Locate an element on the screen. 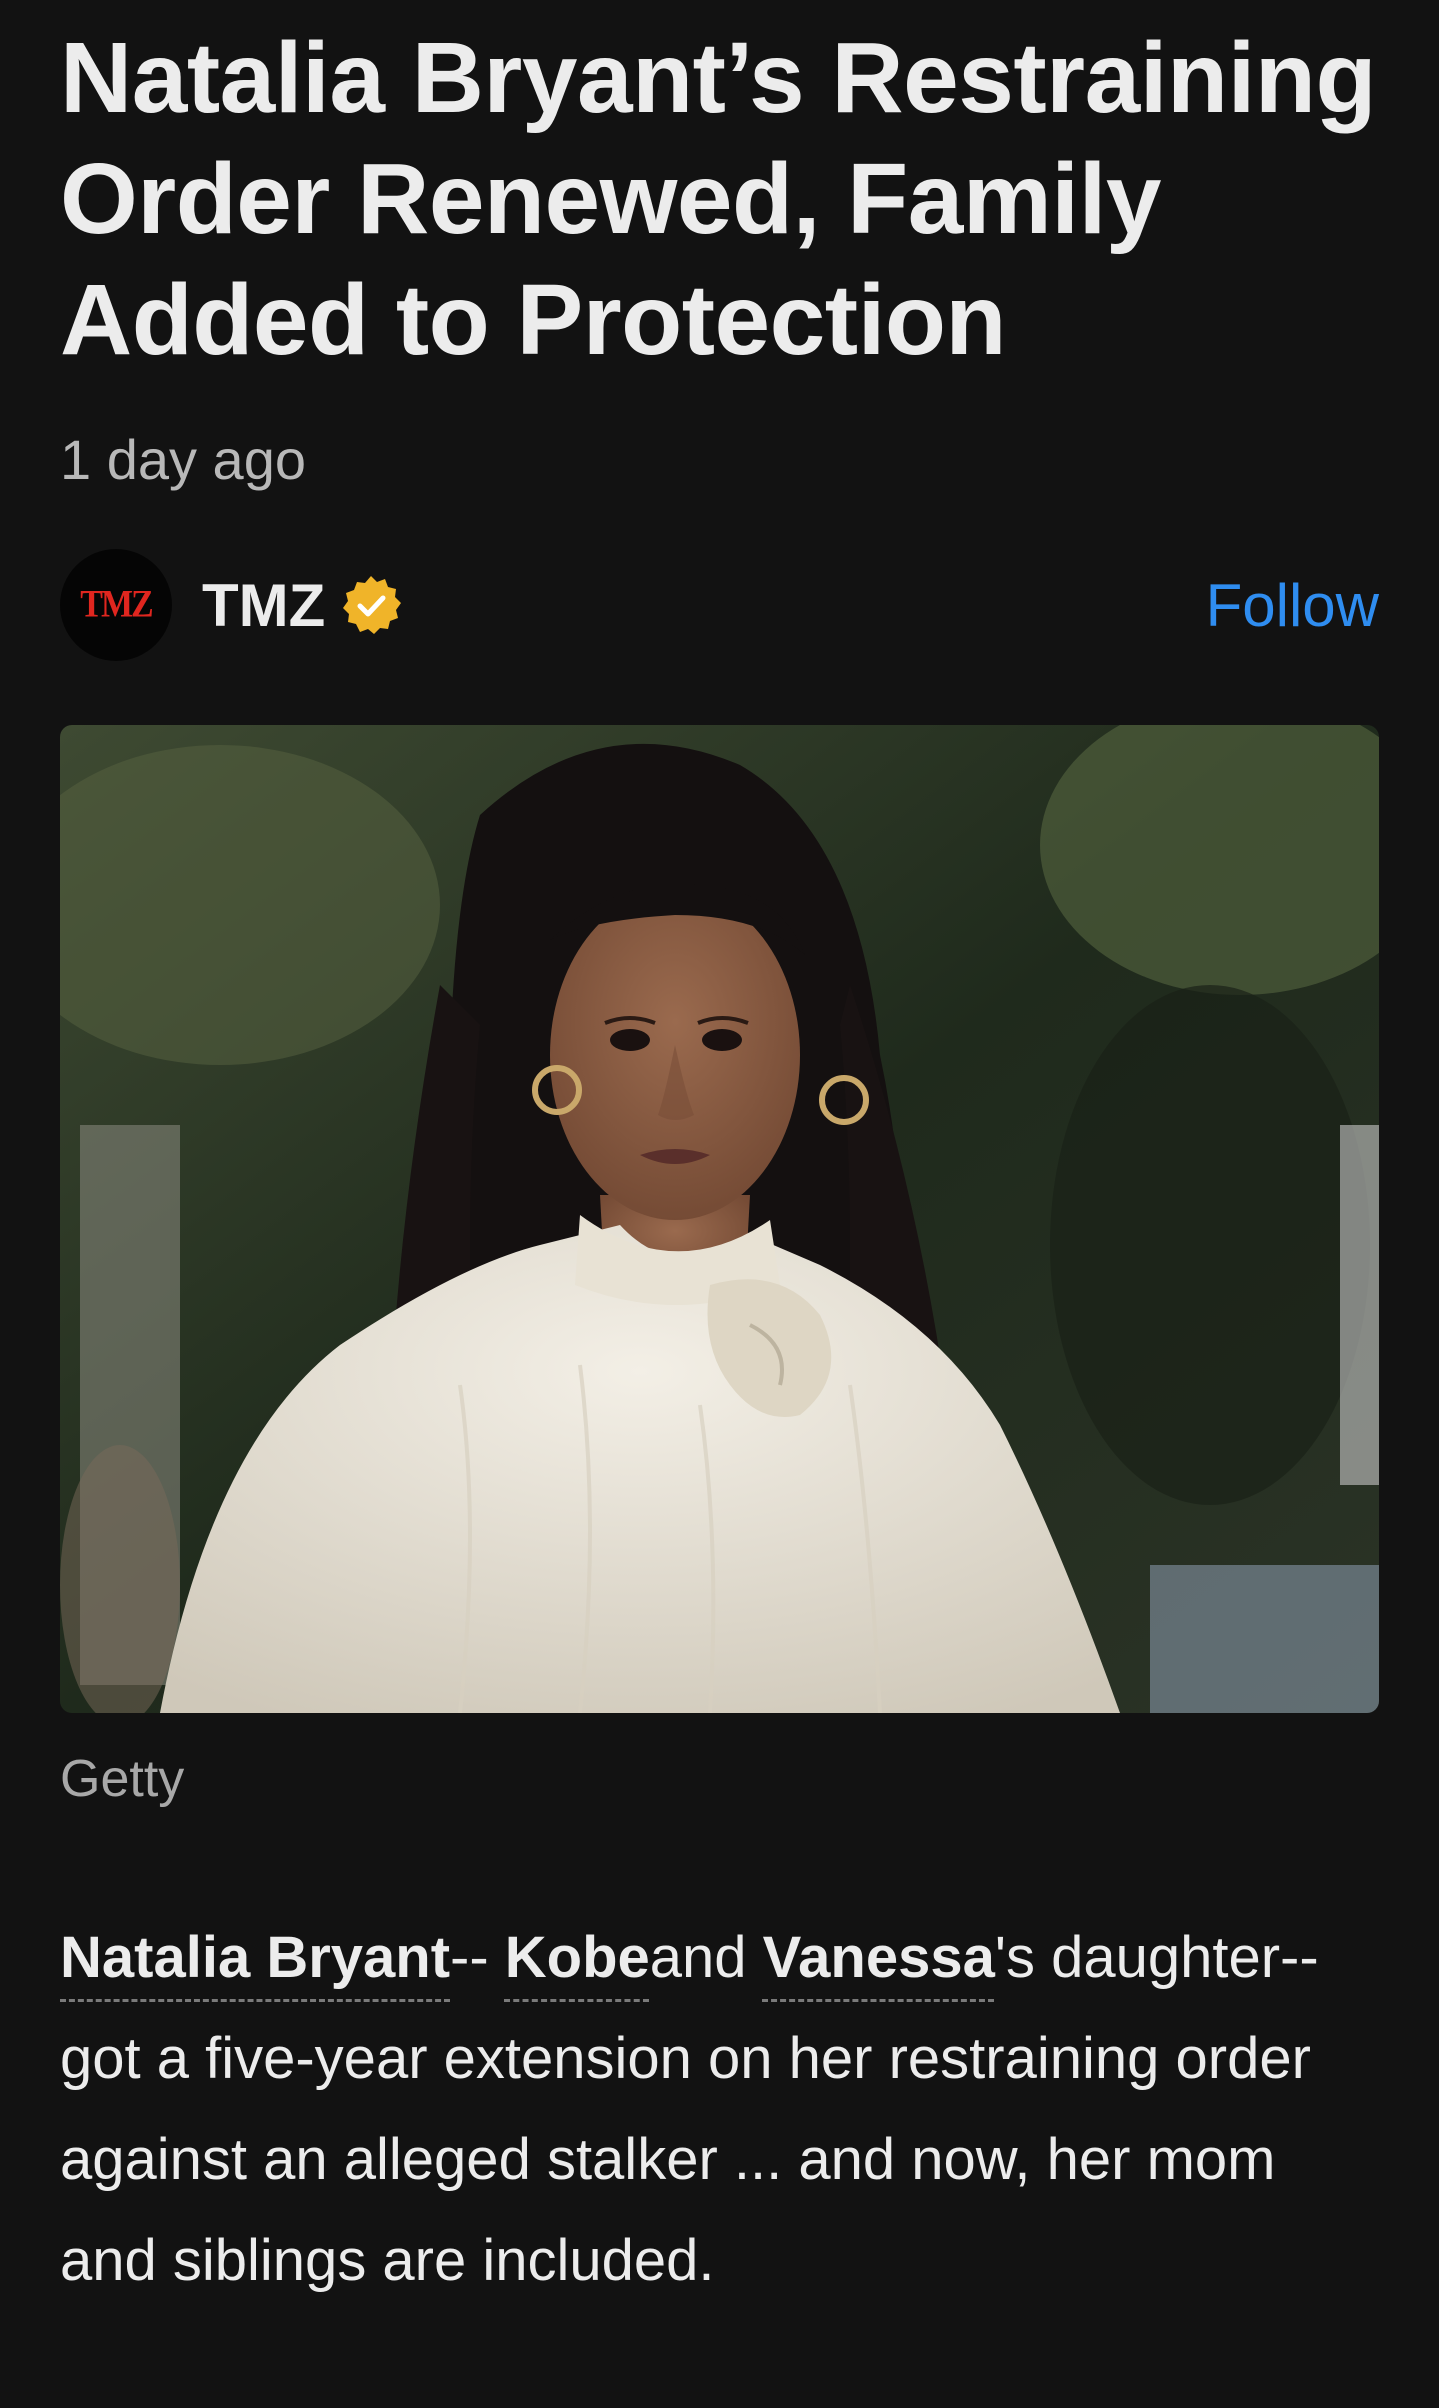 This screenshot has height=2408, width=1439. publisher-row: TMZ TMZ Follow is located at coordinates (719, 605).